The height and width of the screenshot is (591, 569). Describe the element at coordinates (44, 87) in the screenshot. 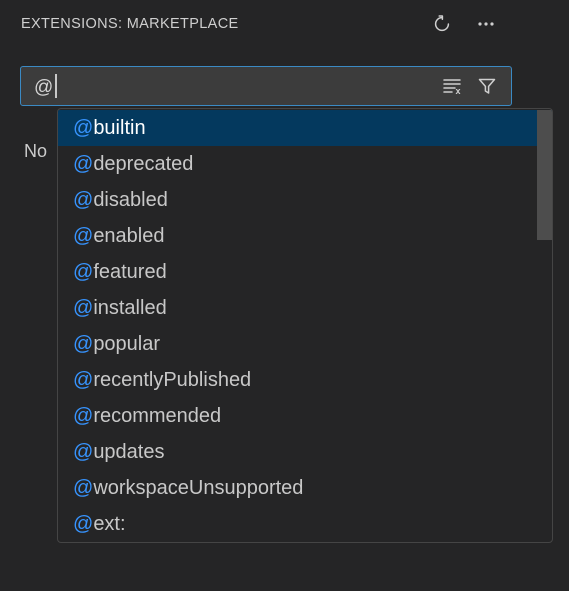

I see `search-input-value: @` at that location.